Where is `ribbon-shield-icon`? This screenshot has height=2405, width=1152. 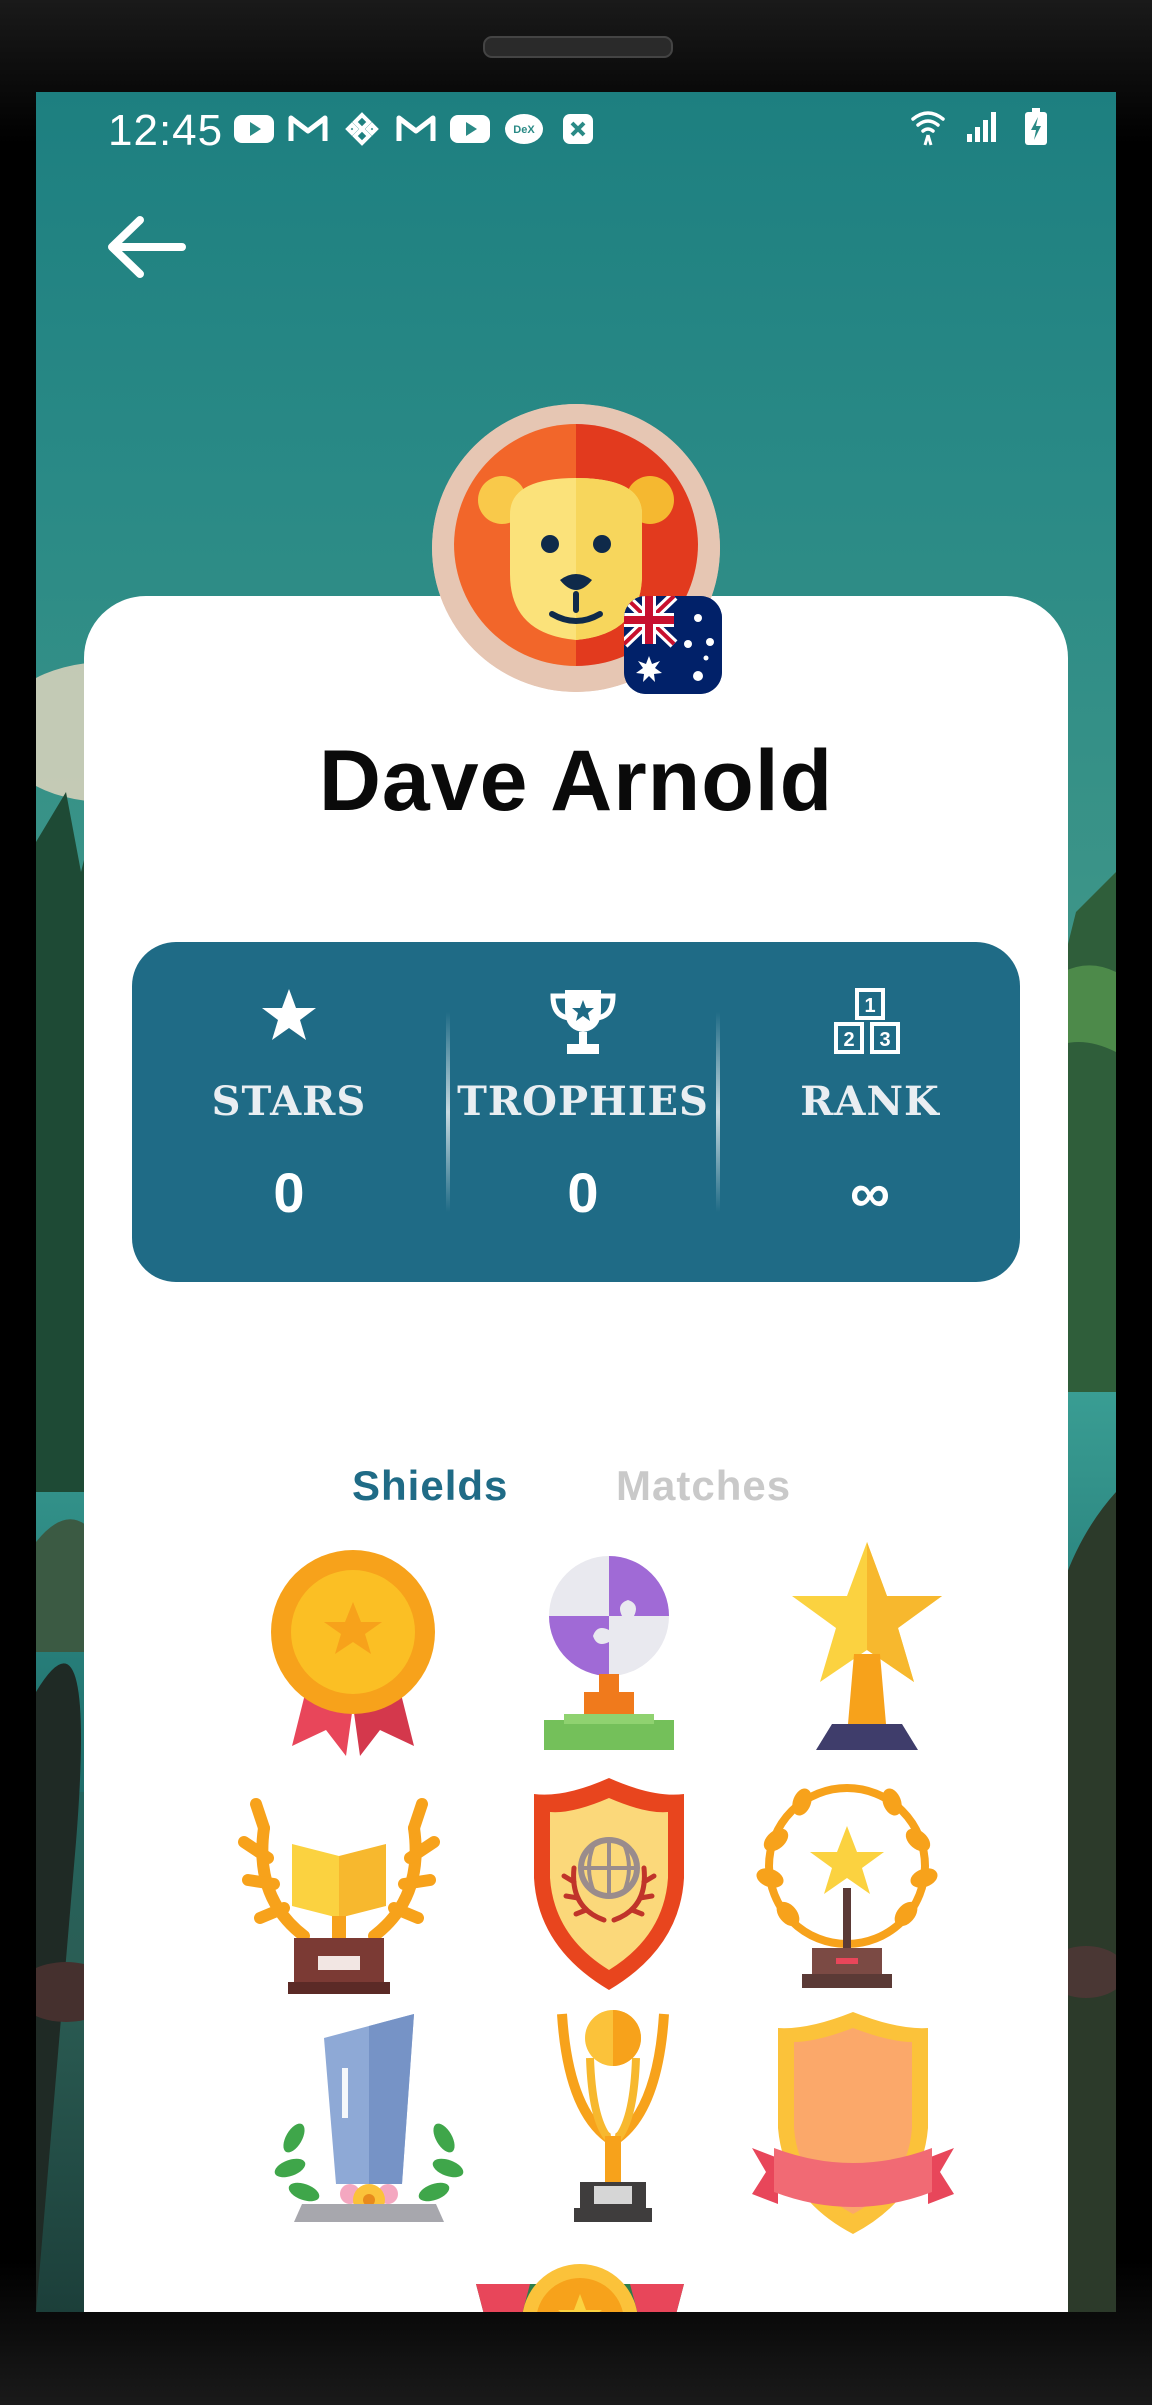
ribbon-shield-icon is located at coordinates (853, 2123).